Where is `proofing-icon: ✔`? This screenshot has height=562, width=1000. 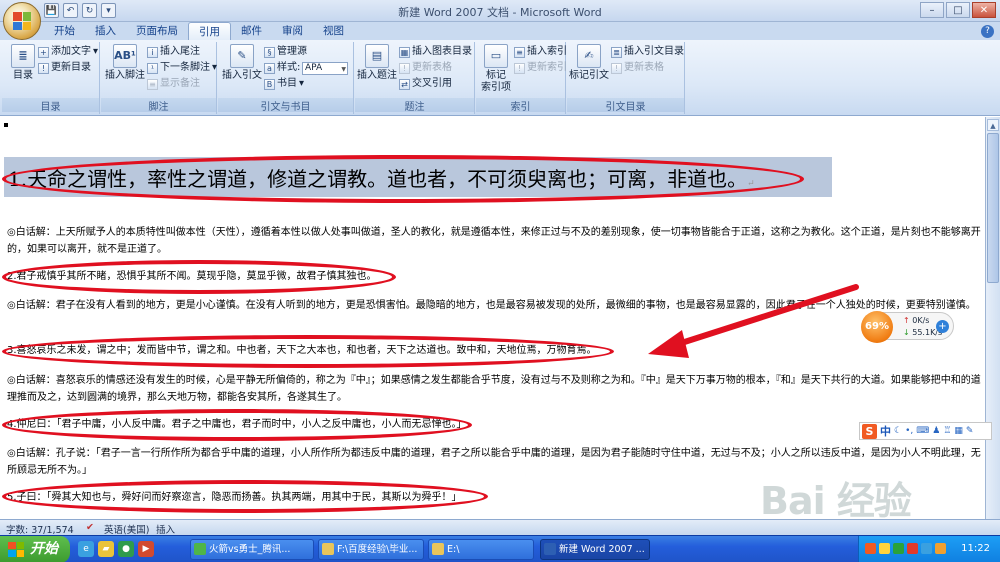
proofing-icon: ✔ is located at coordinates (90, 527).